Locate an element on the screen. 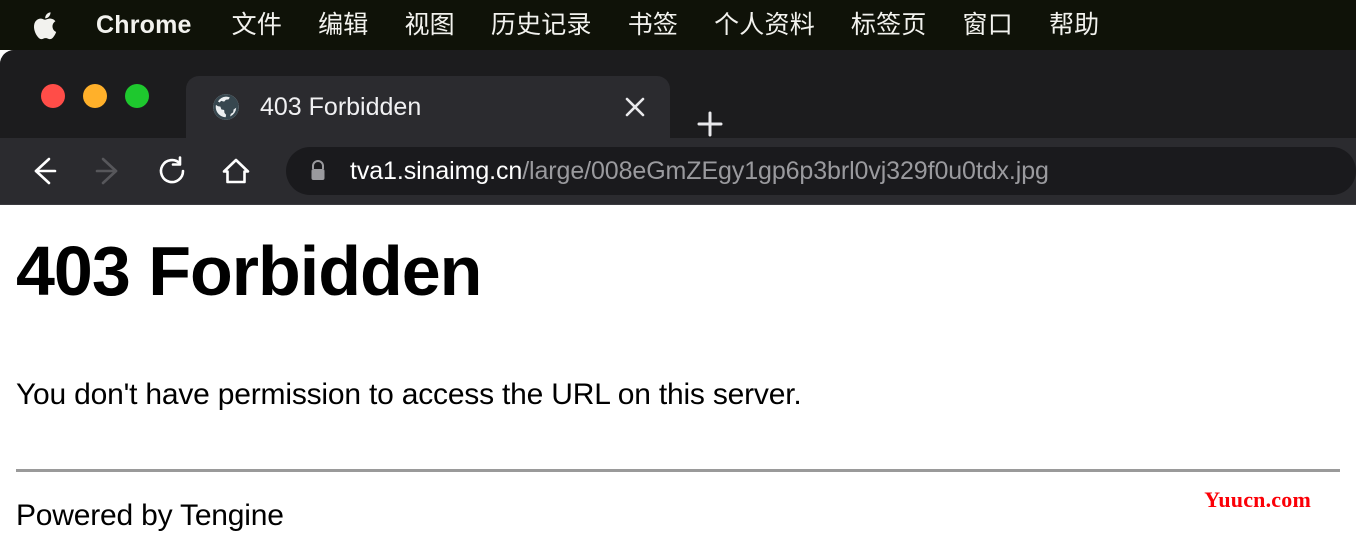 The height and width of the screenshot is (554, 1356). close-window-button is located at coordinates (53, 96).